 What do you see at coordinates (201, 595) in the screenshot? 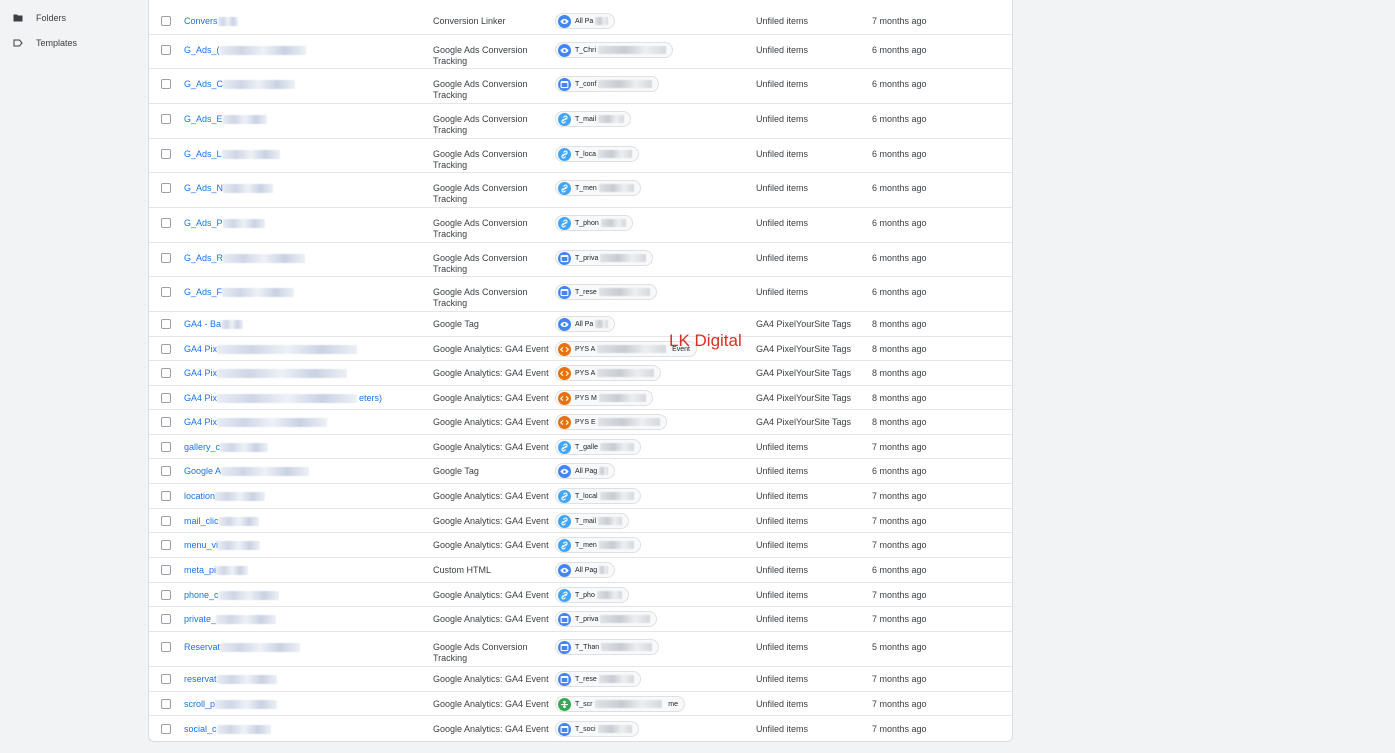
I see `tag-name-link: phone_c` at bounding box center [201, 595].